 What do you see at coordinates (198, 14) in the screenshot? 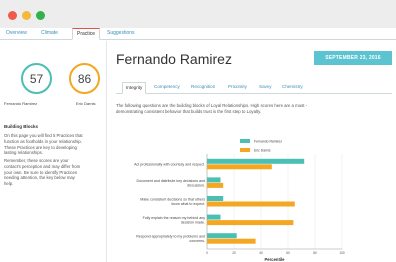
I see `window-titlebar` at bounding box center [198, 14].